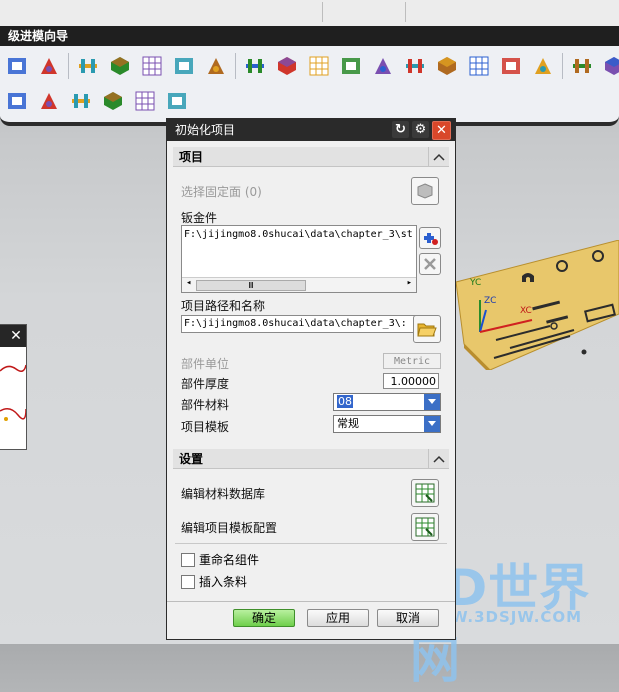 This screenshot has width=619, height=692. I want to click on insert-strip-checkbox: 插入条料, so click(214, 581).